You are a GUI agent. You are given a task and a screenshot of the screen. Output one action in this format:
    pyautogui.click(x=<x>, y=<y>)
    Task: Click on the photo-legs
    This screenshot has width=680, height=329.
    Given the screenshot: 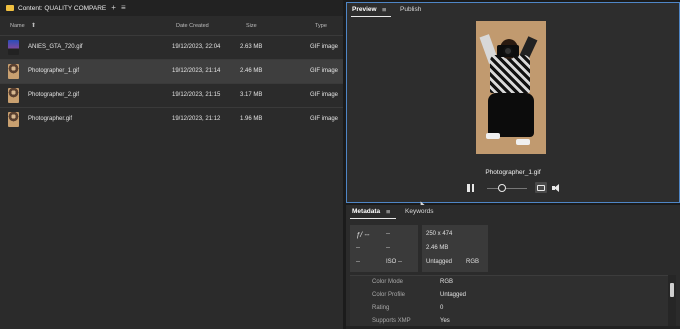 What is the action you would take?
    pyautogui.click(x=511, y=115)
    